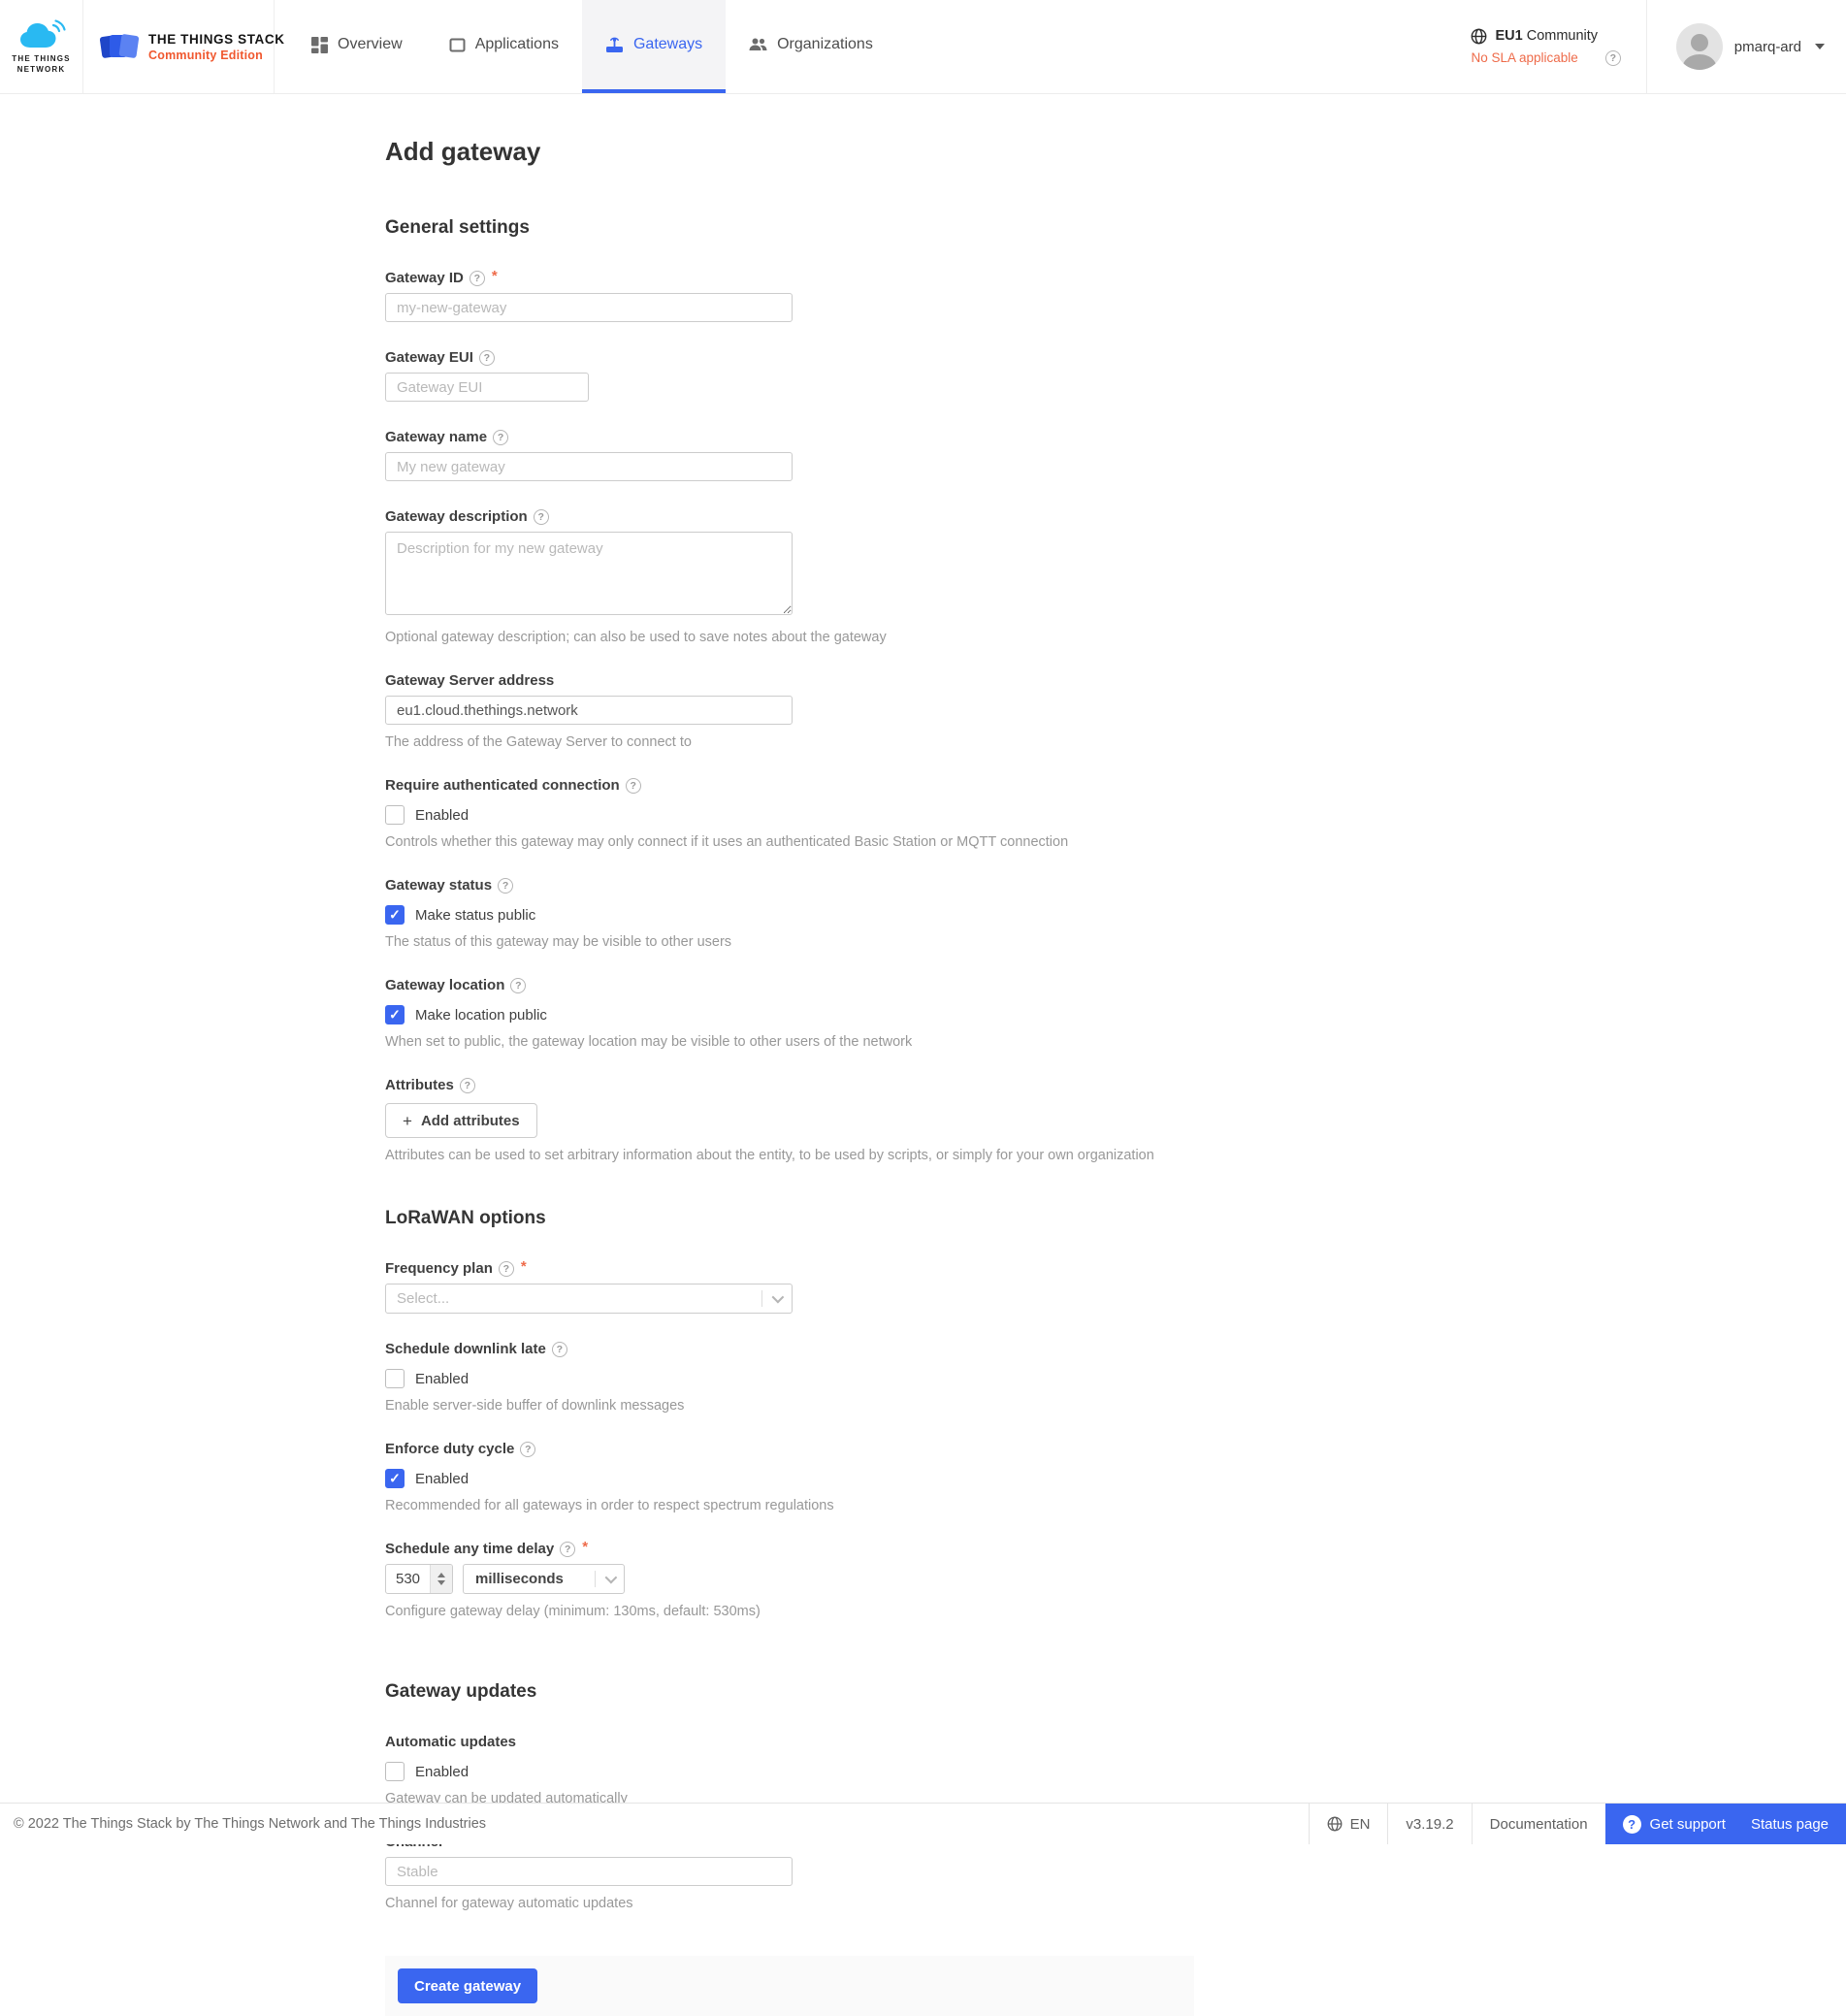 This screenshot has height=2016, width=1846. Describe the element at coordinates (481, 1015) in the screenshot. I see `checkbox-label: Make location public` at that location.